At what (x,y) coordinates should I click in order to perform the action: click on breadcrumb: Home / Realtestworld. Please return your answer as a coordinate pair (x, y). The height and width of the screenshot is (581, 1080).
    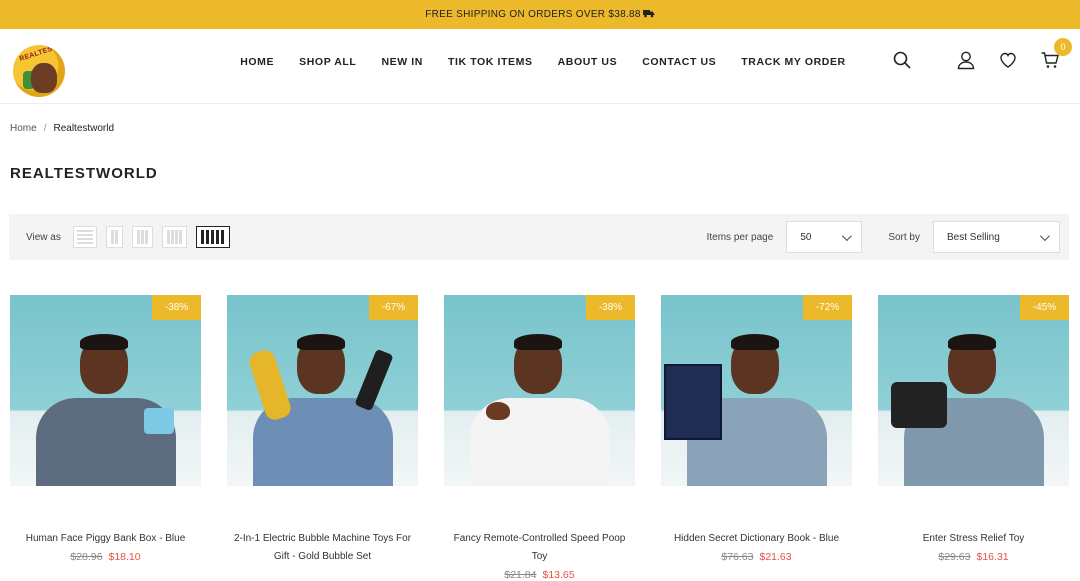
    Looking at the image, I should click on (62, 128).